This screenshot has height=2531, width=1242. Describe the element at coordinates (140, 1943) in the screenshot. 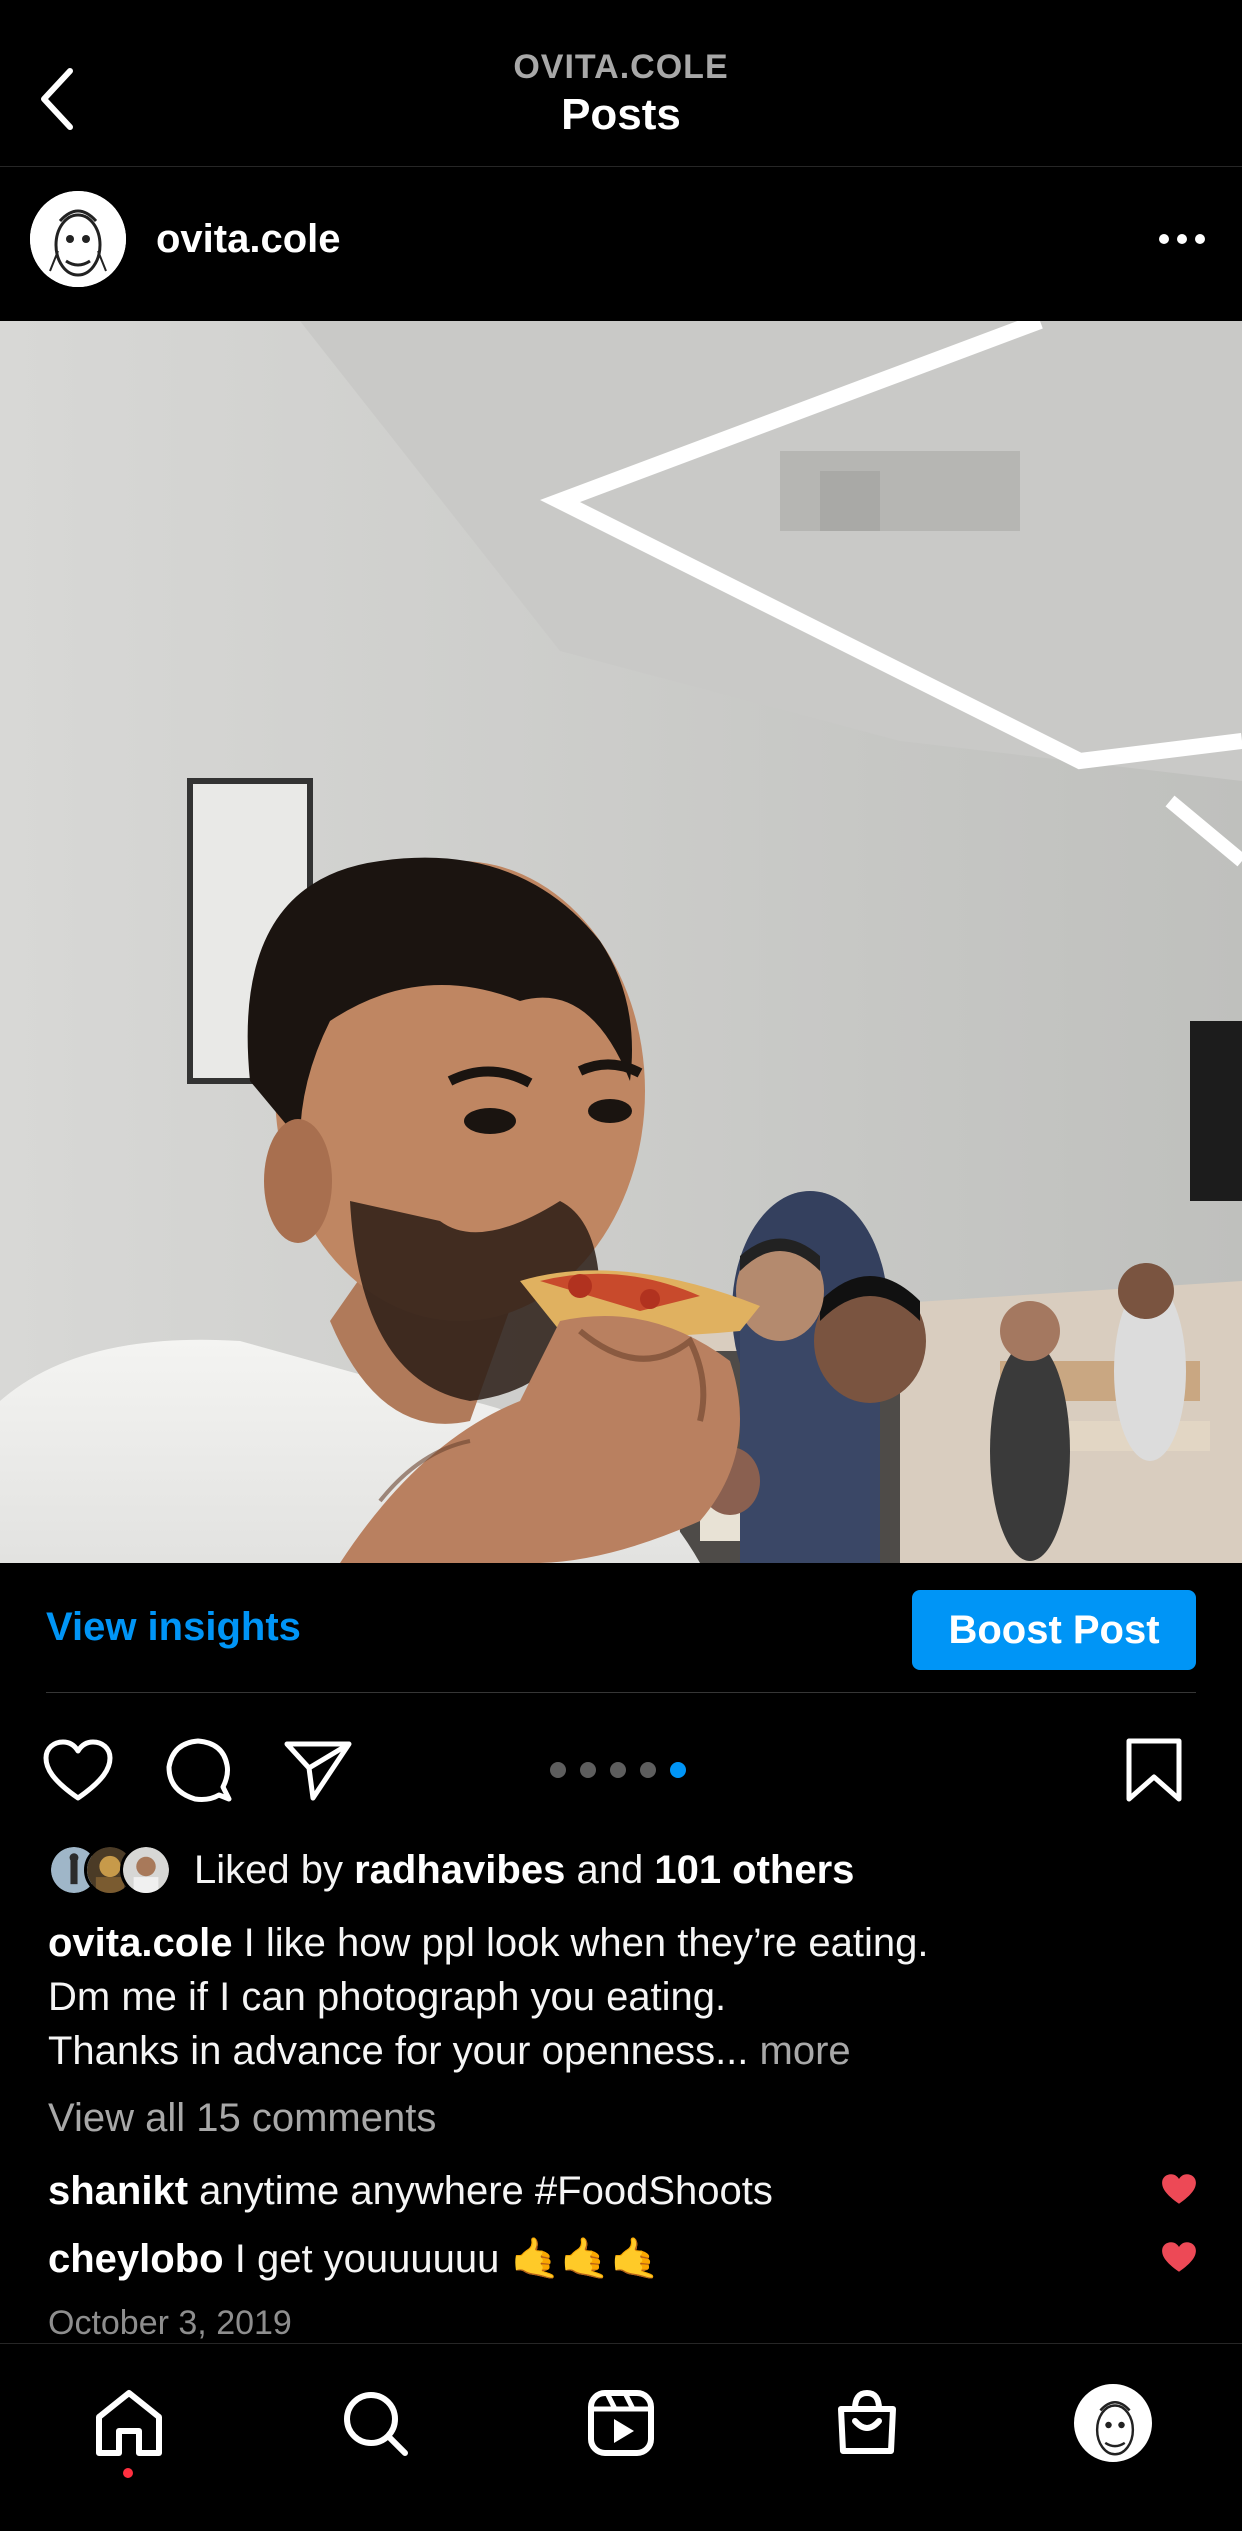

I see `caption-author: ovita.cole` at that location.